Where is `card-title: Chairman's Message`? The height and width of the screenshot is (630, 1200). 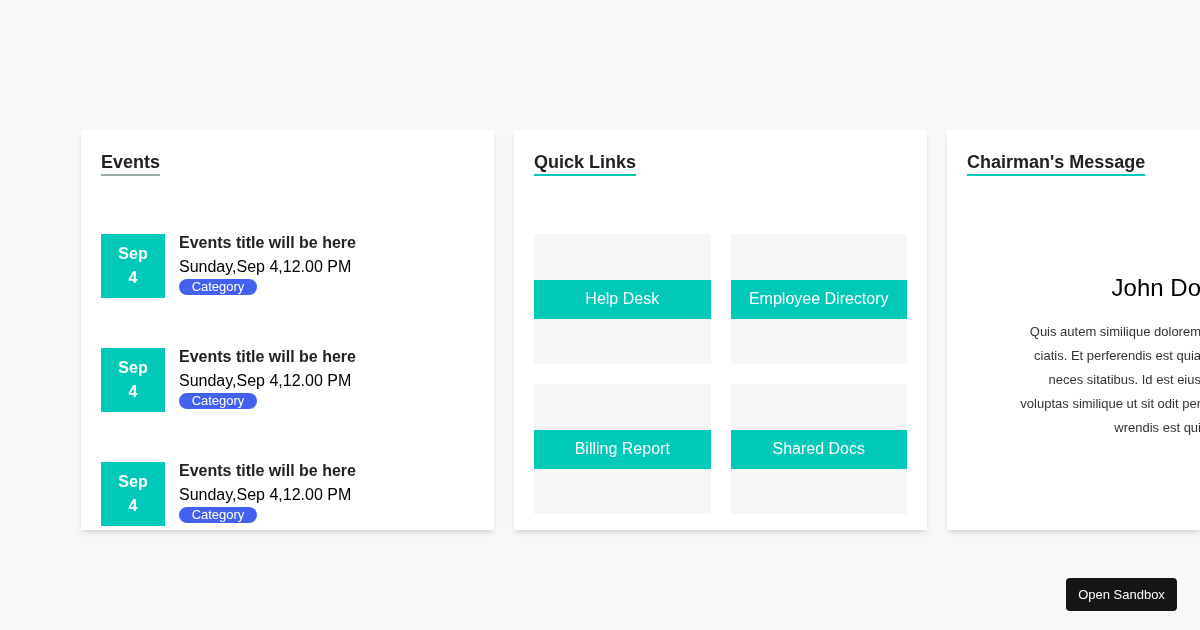
card-title: Chairman's Message is located at coordinates (1056, 163).